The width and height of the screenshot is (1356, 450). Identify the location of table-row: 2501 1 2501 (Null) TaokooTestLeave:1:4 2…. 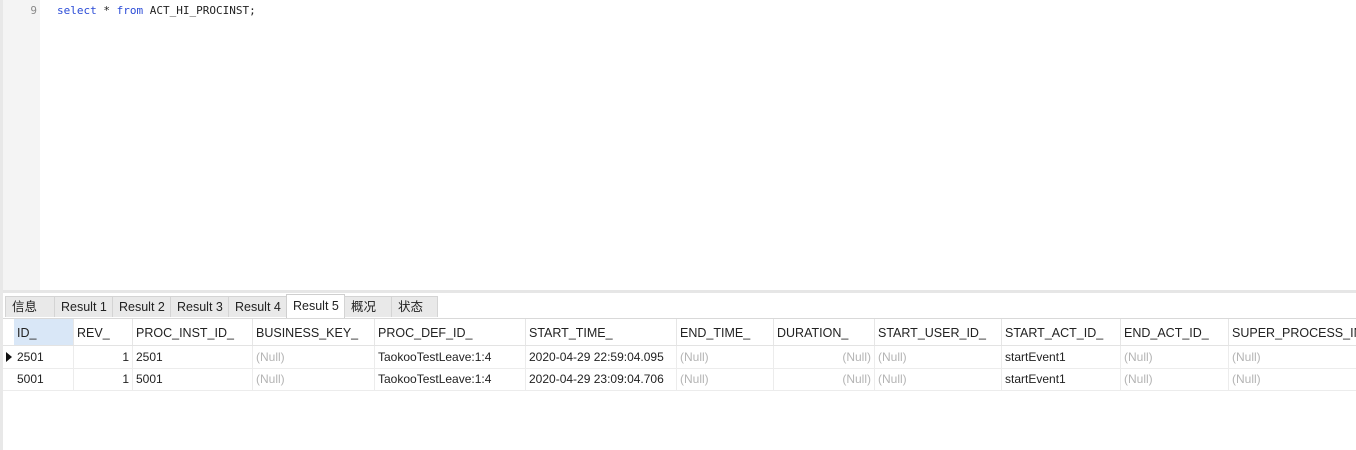
(679, 357).